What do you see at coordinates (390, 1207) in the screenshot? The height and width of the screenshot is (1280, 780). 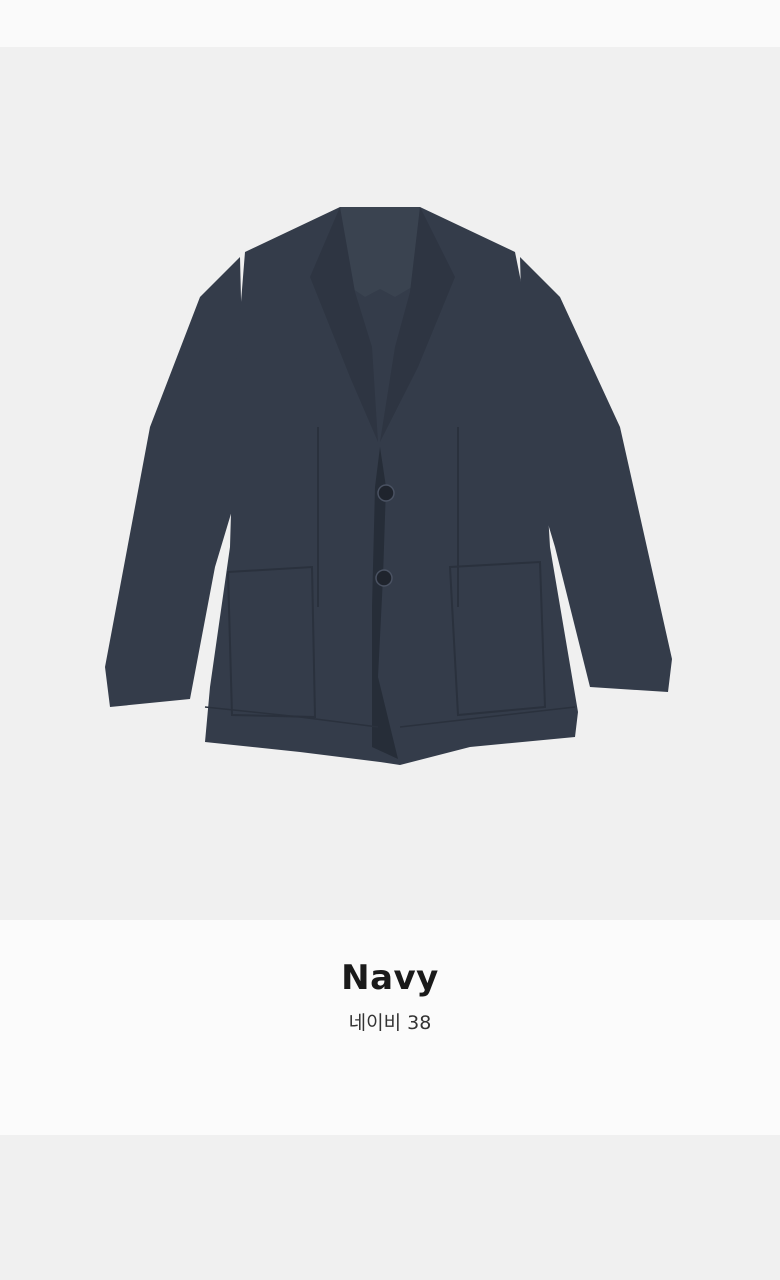 I see `bottom-spacer` at bounding box center [390, 1207].